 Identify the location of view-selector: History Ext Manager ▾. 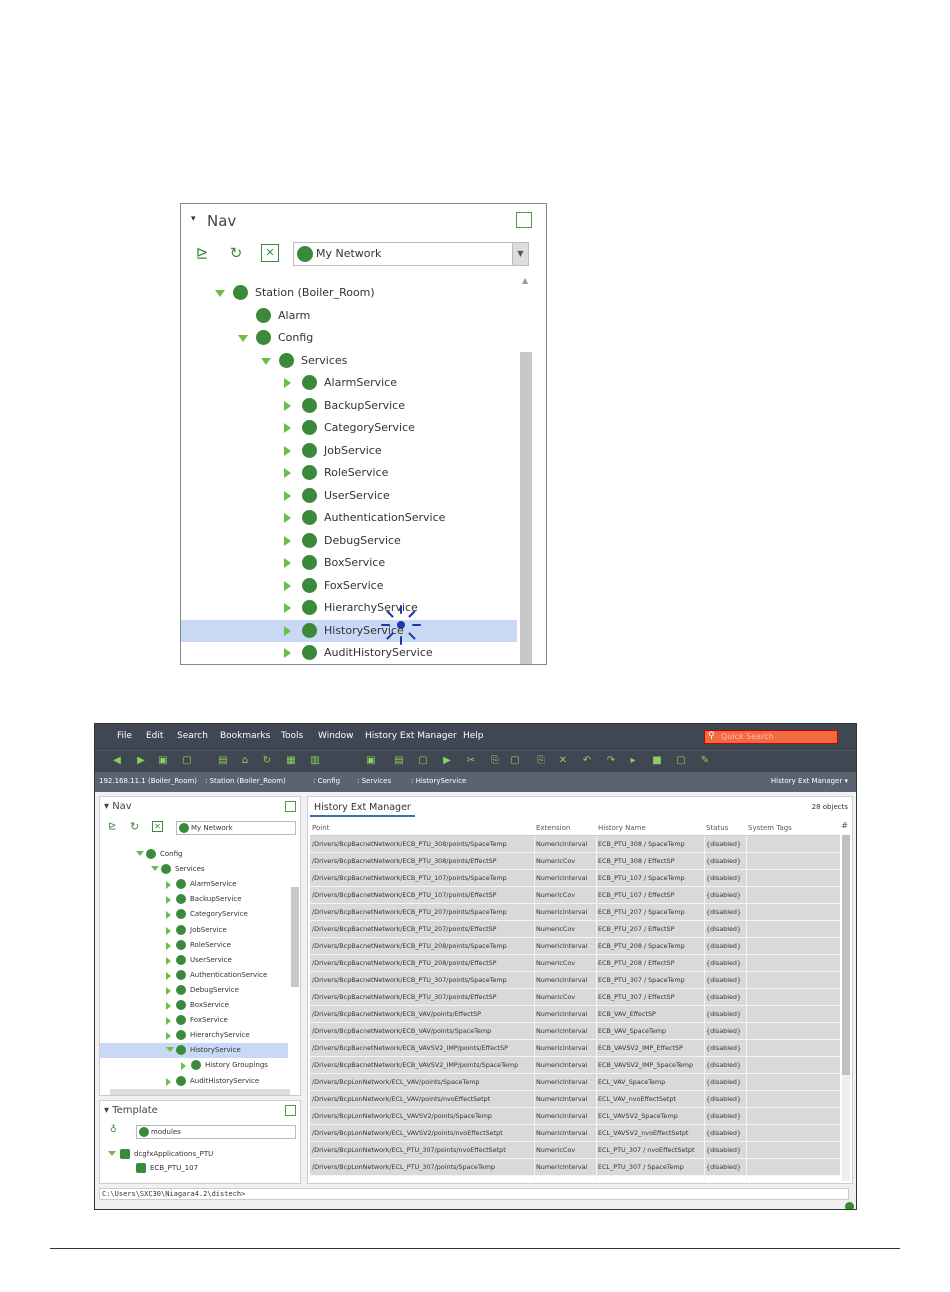
(809, 781).